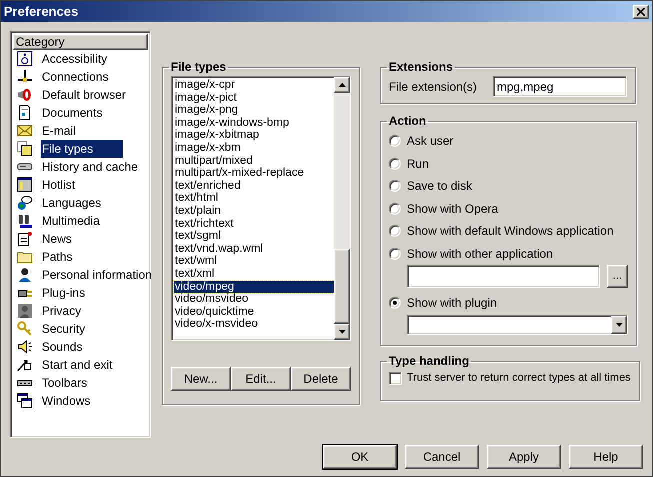  I want to click on dialog-button: Apply, so click(524, 457).